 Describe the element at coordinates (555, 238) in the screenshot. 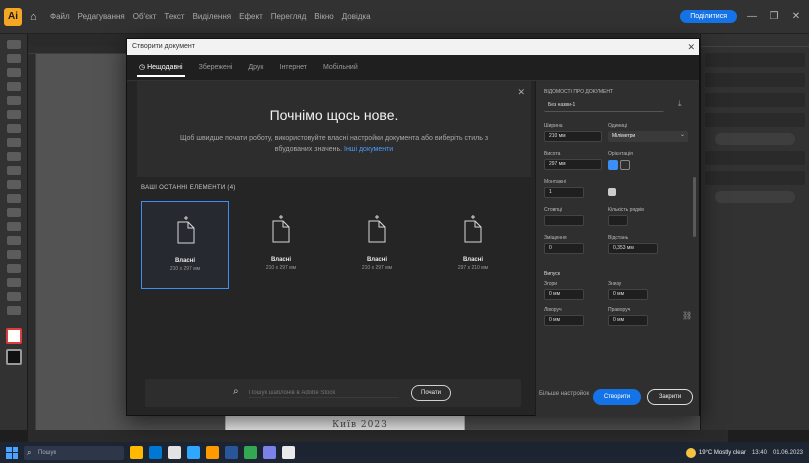

I see `offset-label: Зміщення` at that location.